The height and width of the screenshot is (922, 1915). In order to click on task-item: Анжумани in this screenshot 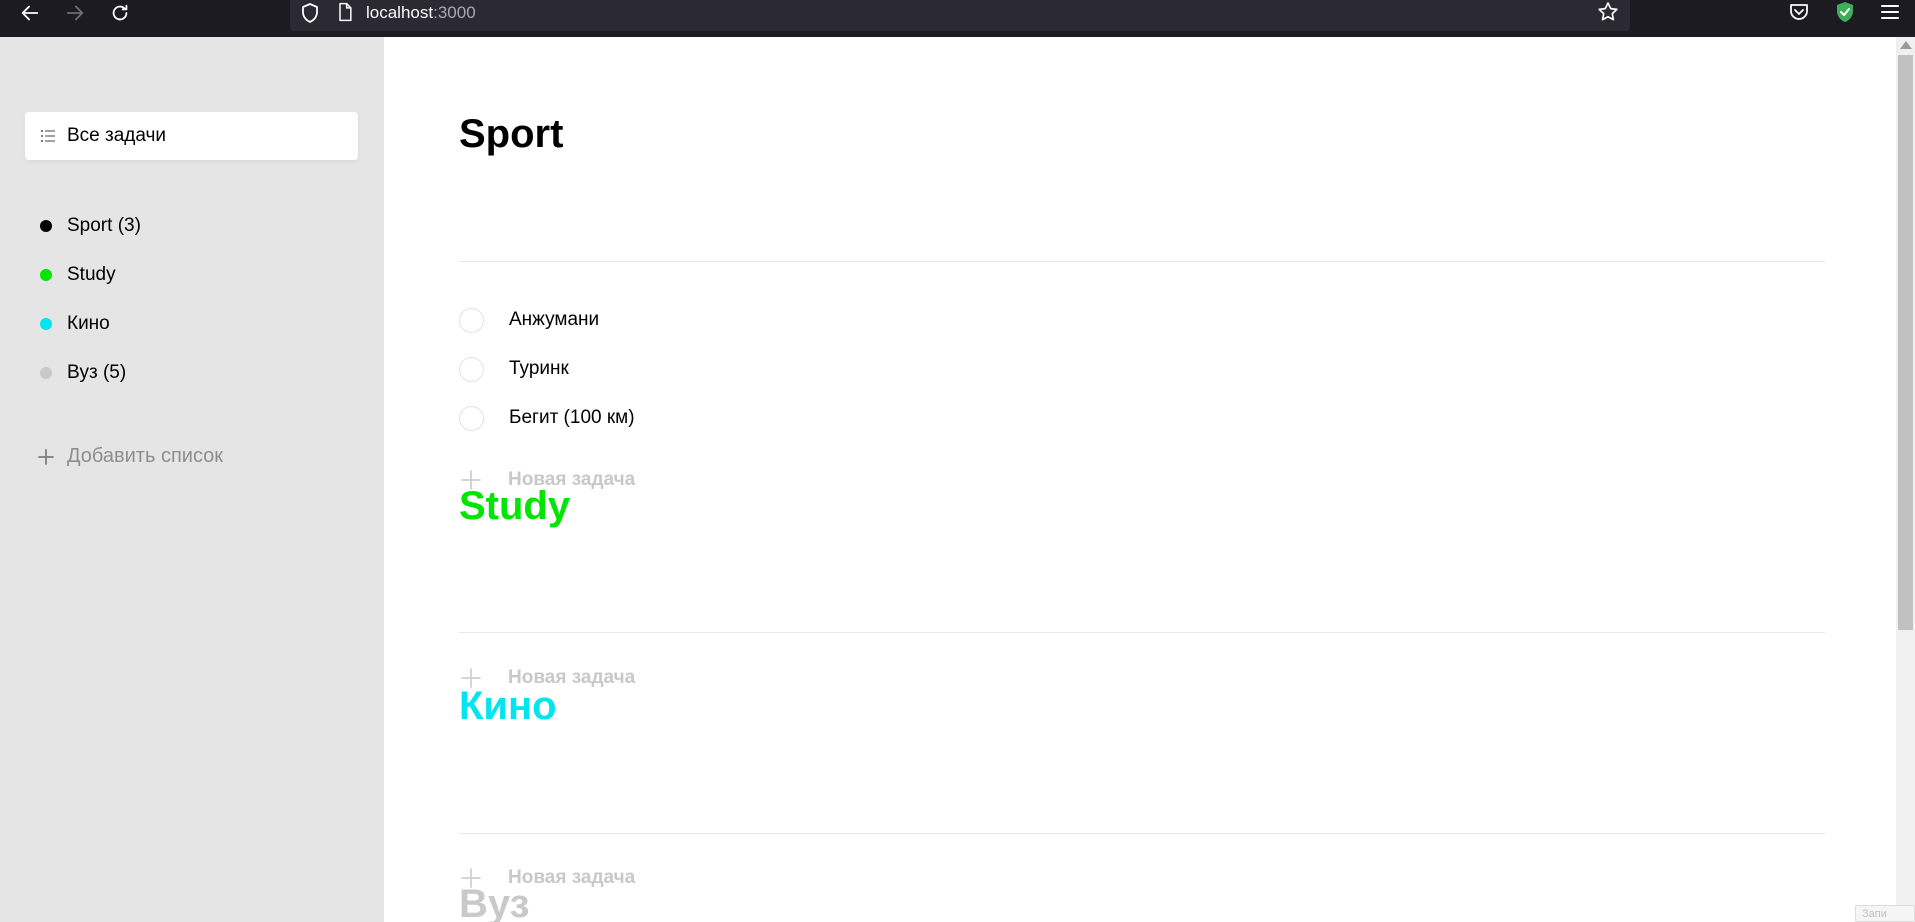, I will do `click(759, 320)`.